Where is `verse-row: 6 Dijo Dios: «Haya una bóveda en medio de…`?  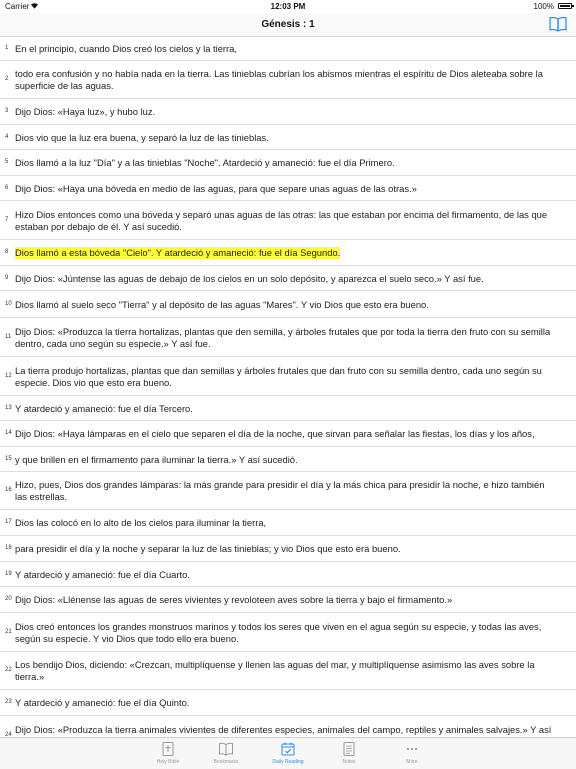 verse-row: 6 Dijo Dios: «Haya una bóveda en medio de… is located at coordinates (288, 188).